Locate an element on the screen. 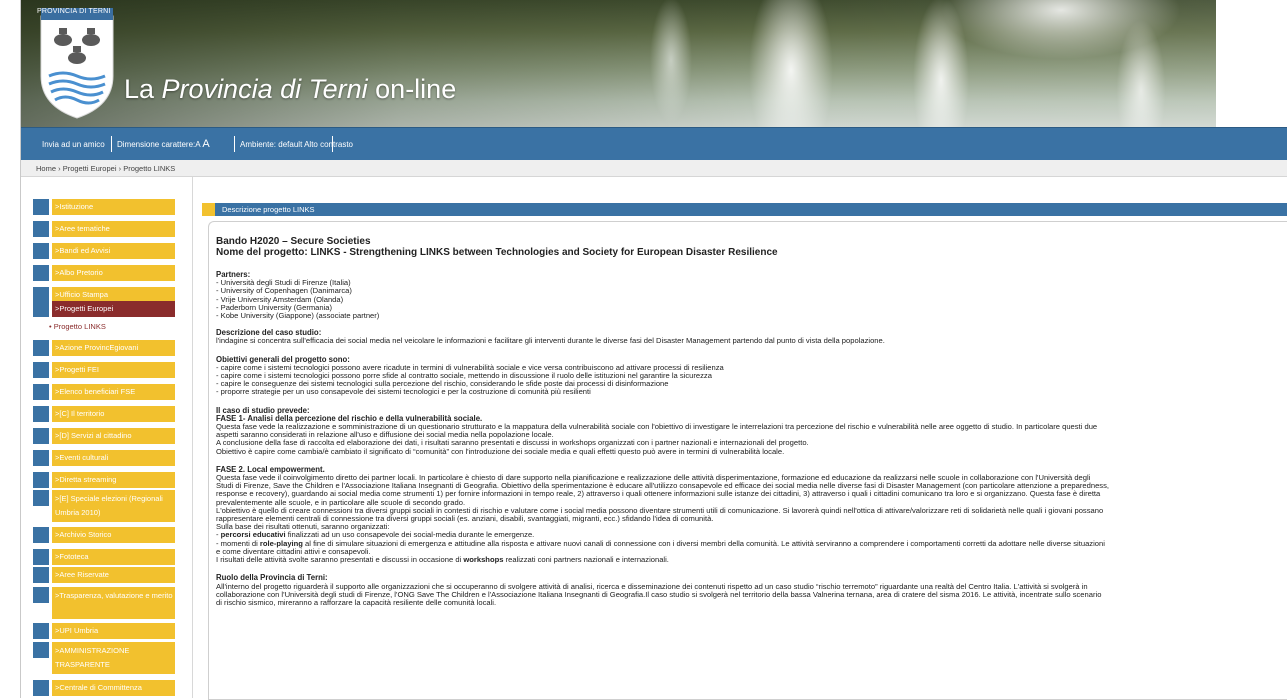  sidebar-item-progetti-europei: >Progetti Europei is located at coordinates (106, 309).